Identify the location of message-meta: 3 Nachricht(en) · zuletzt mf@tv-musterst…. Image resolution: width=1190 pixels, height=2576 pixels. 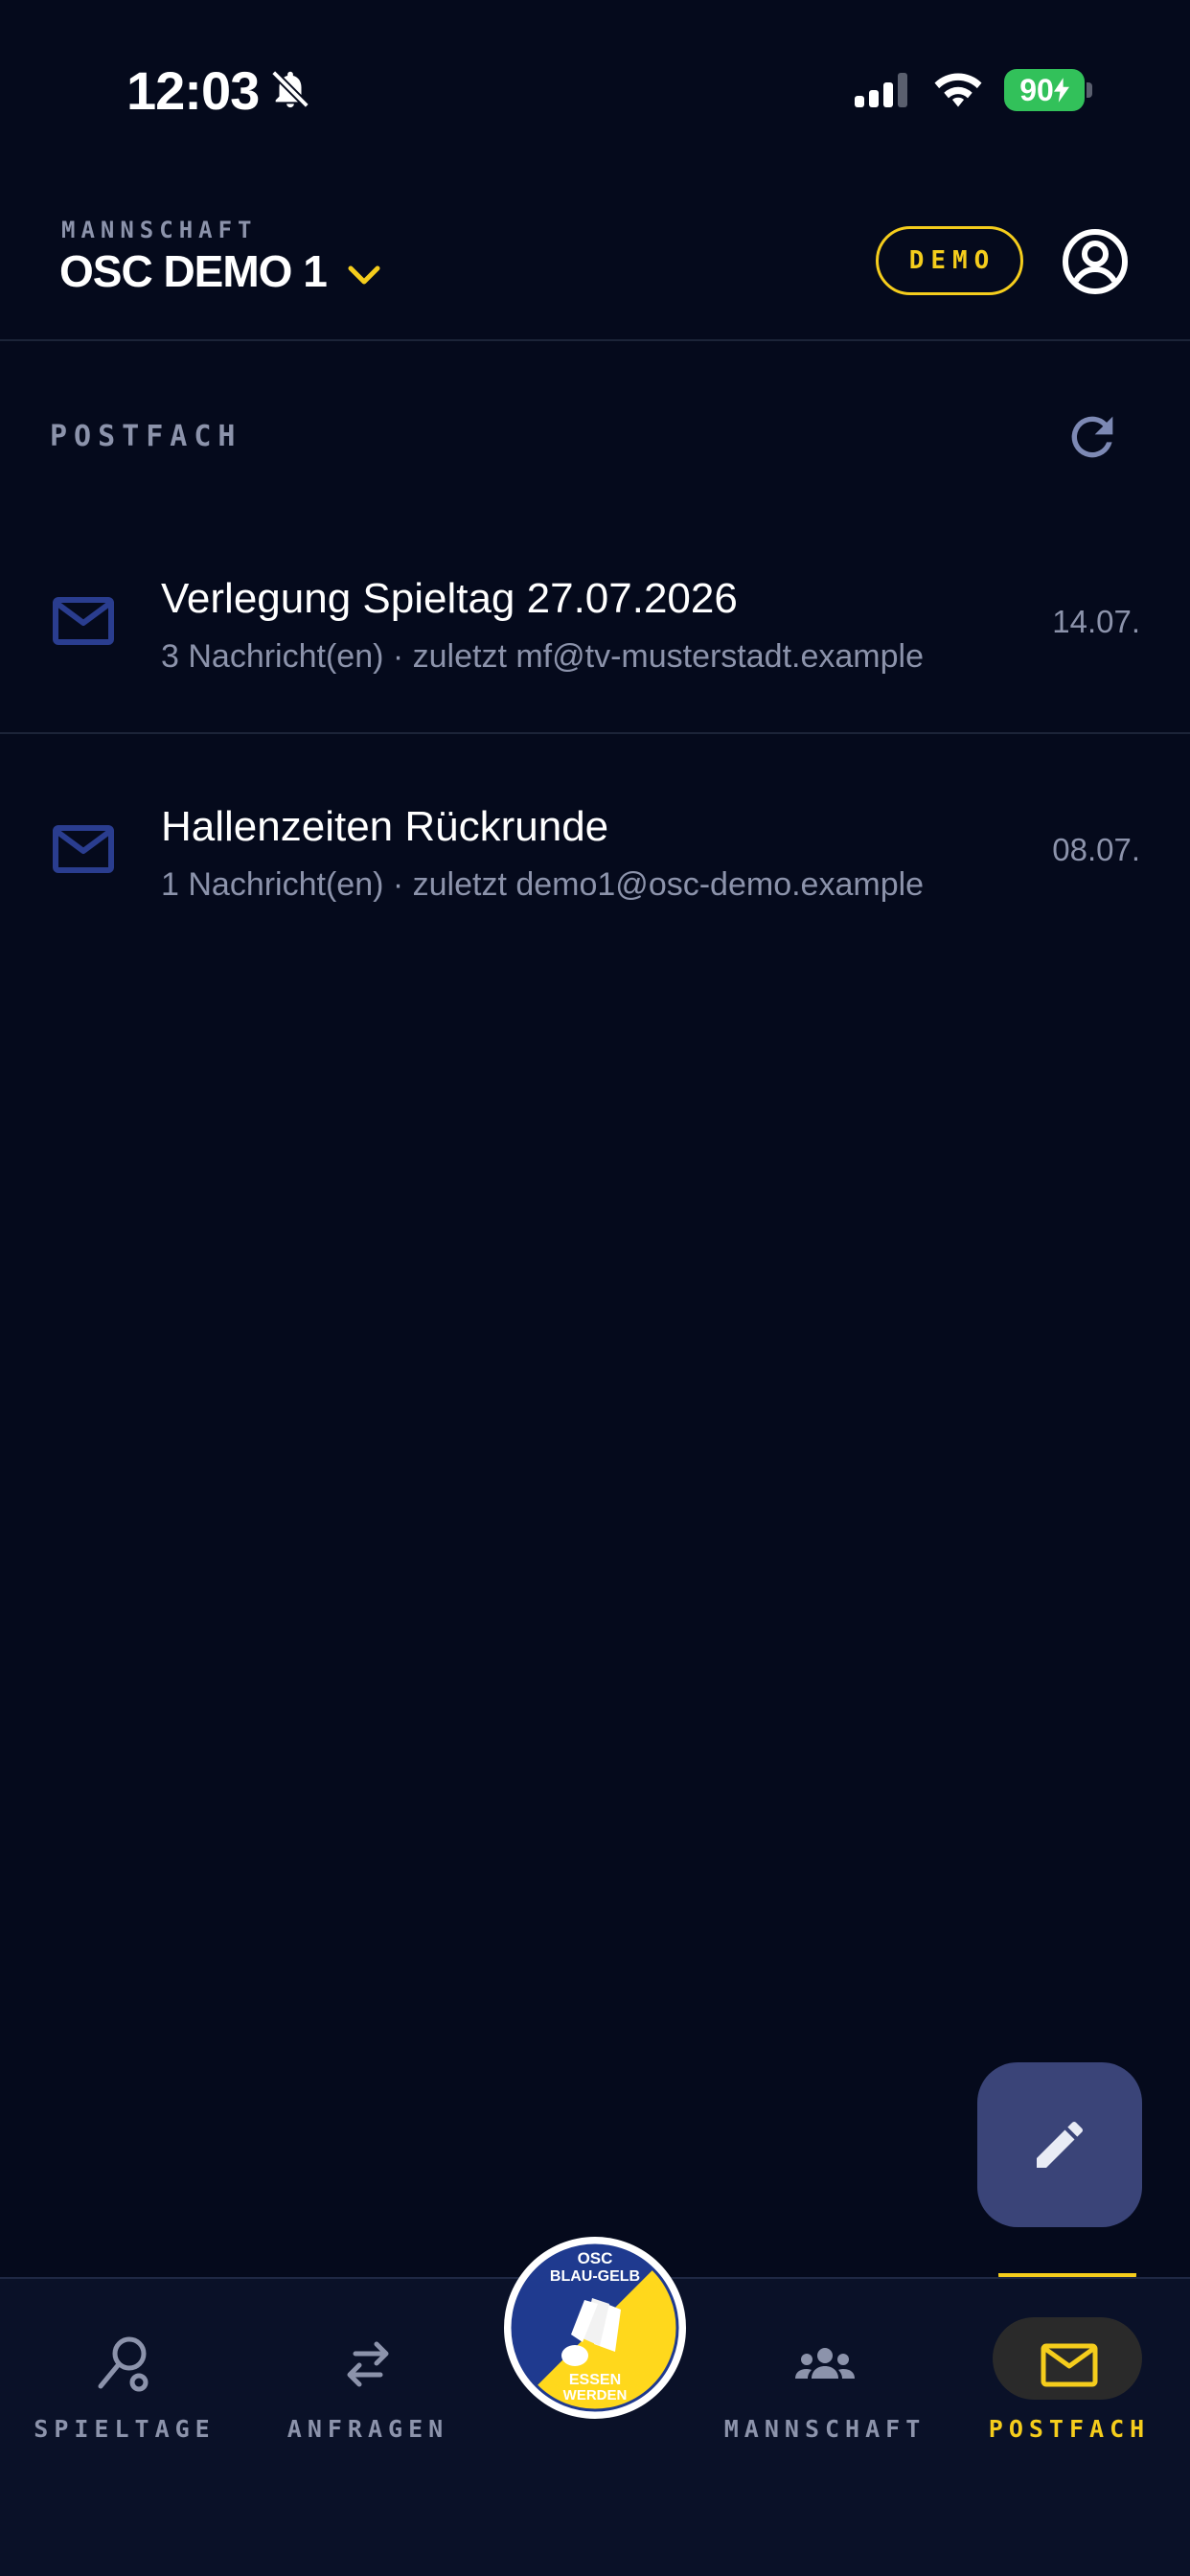
(543, 656).